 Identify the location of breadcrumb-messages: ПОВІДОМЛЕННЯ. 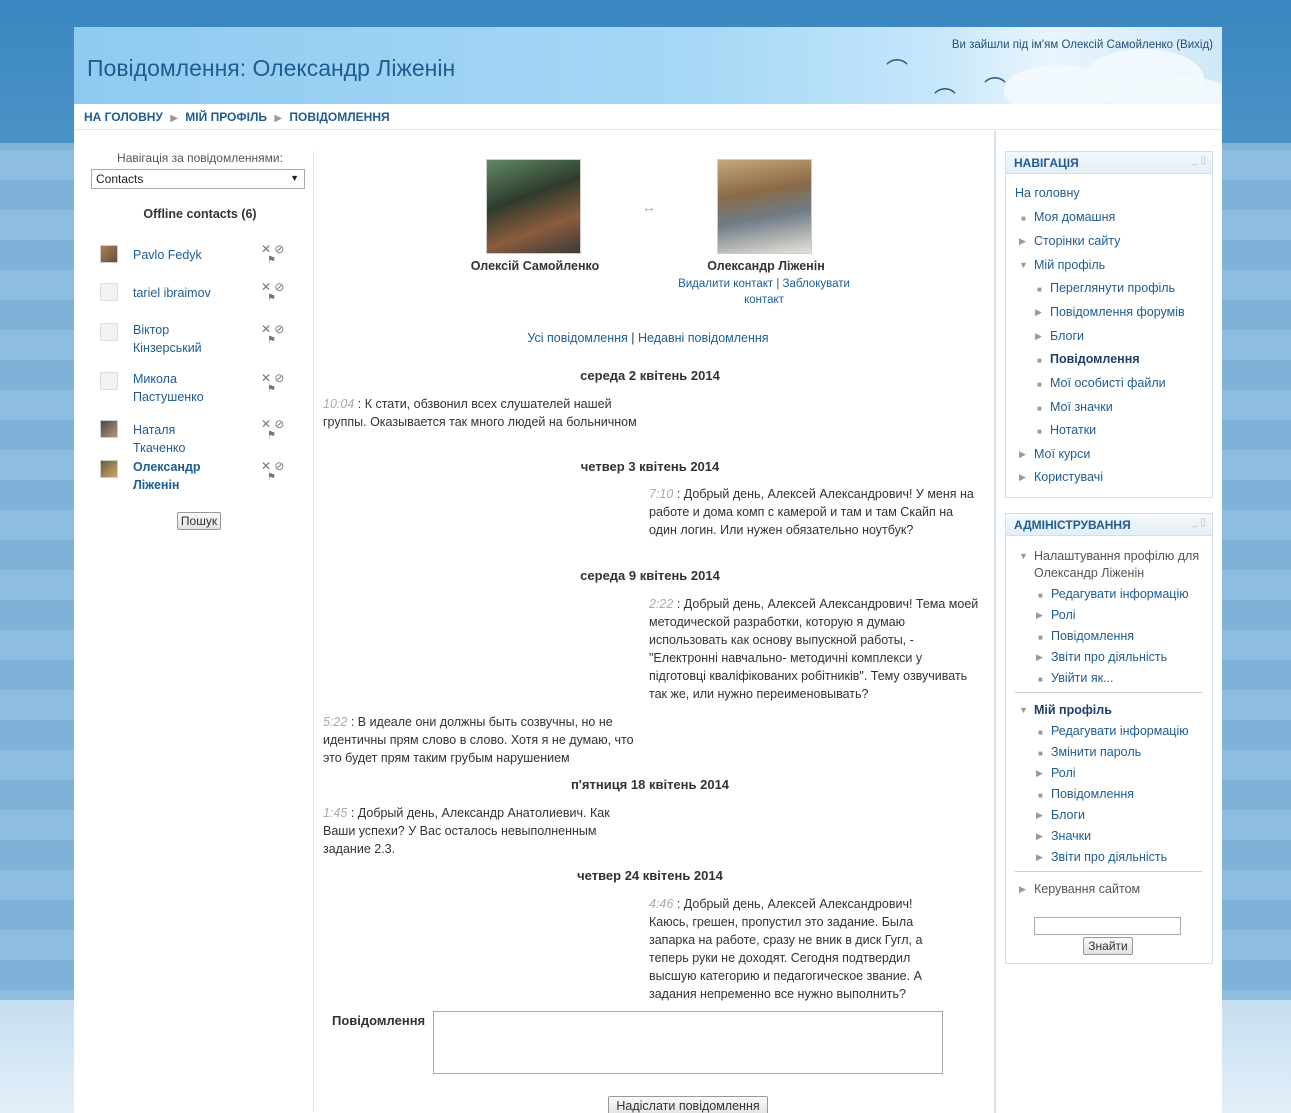
(339, 117).